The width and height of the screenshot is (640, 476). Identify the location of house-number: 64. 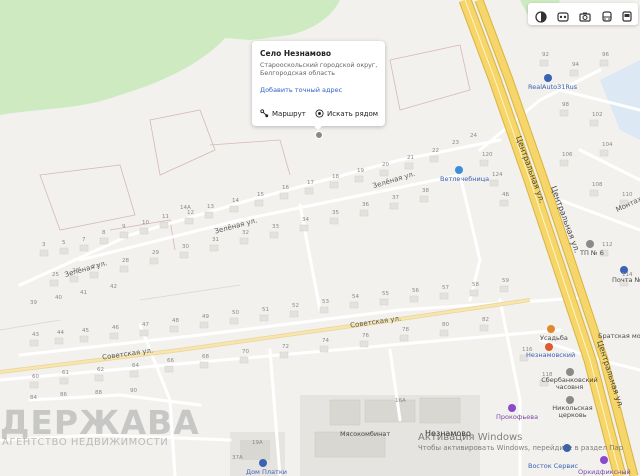
(135, 366).